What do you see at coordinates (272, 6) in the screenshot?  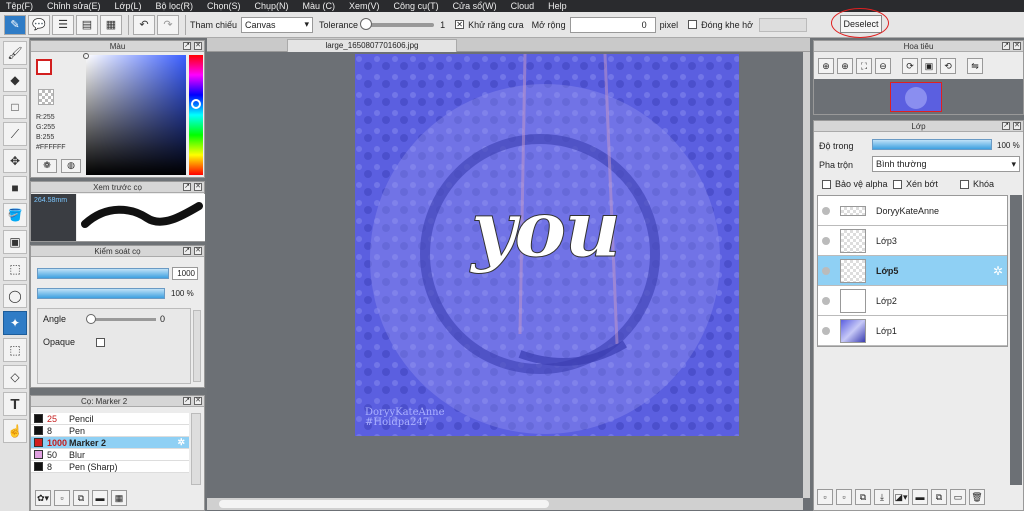 I see `menu-capture: Chụp(N)` at bounding box center [272, 6].